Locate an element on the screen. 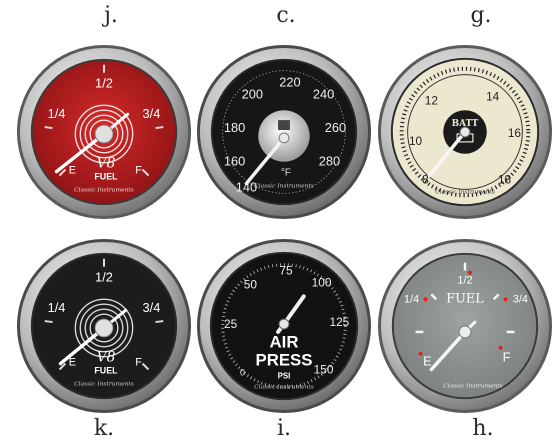 This screenshot has height=445, width=557. tick-220: 220 is located at coordinates (289, 82).